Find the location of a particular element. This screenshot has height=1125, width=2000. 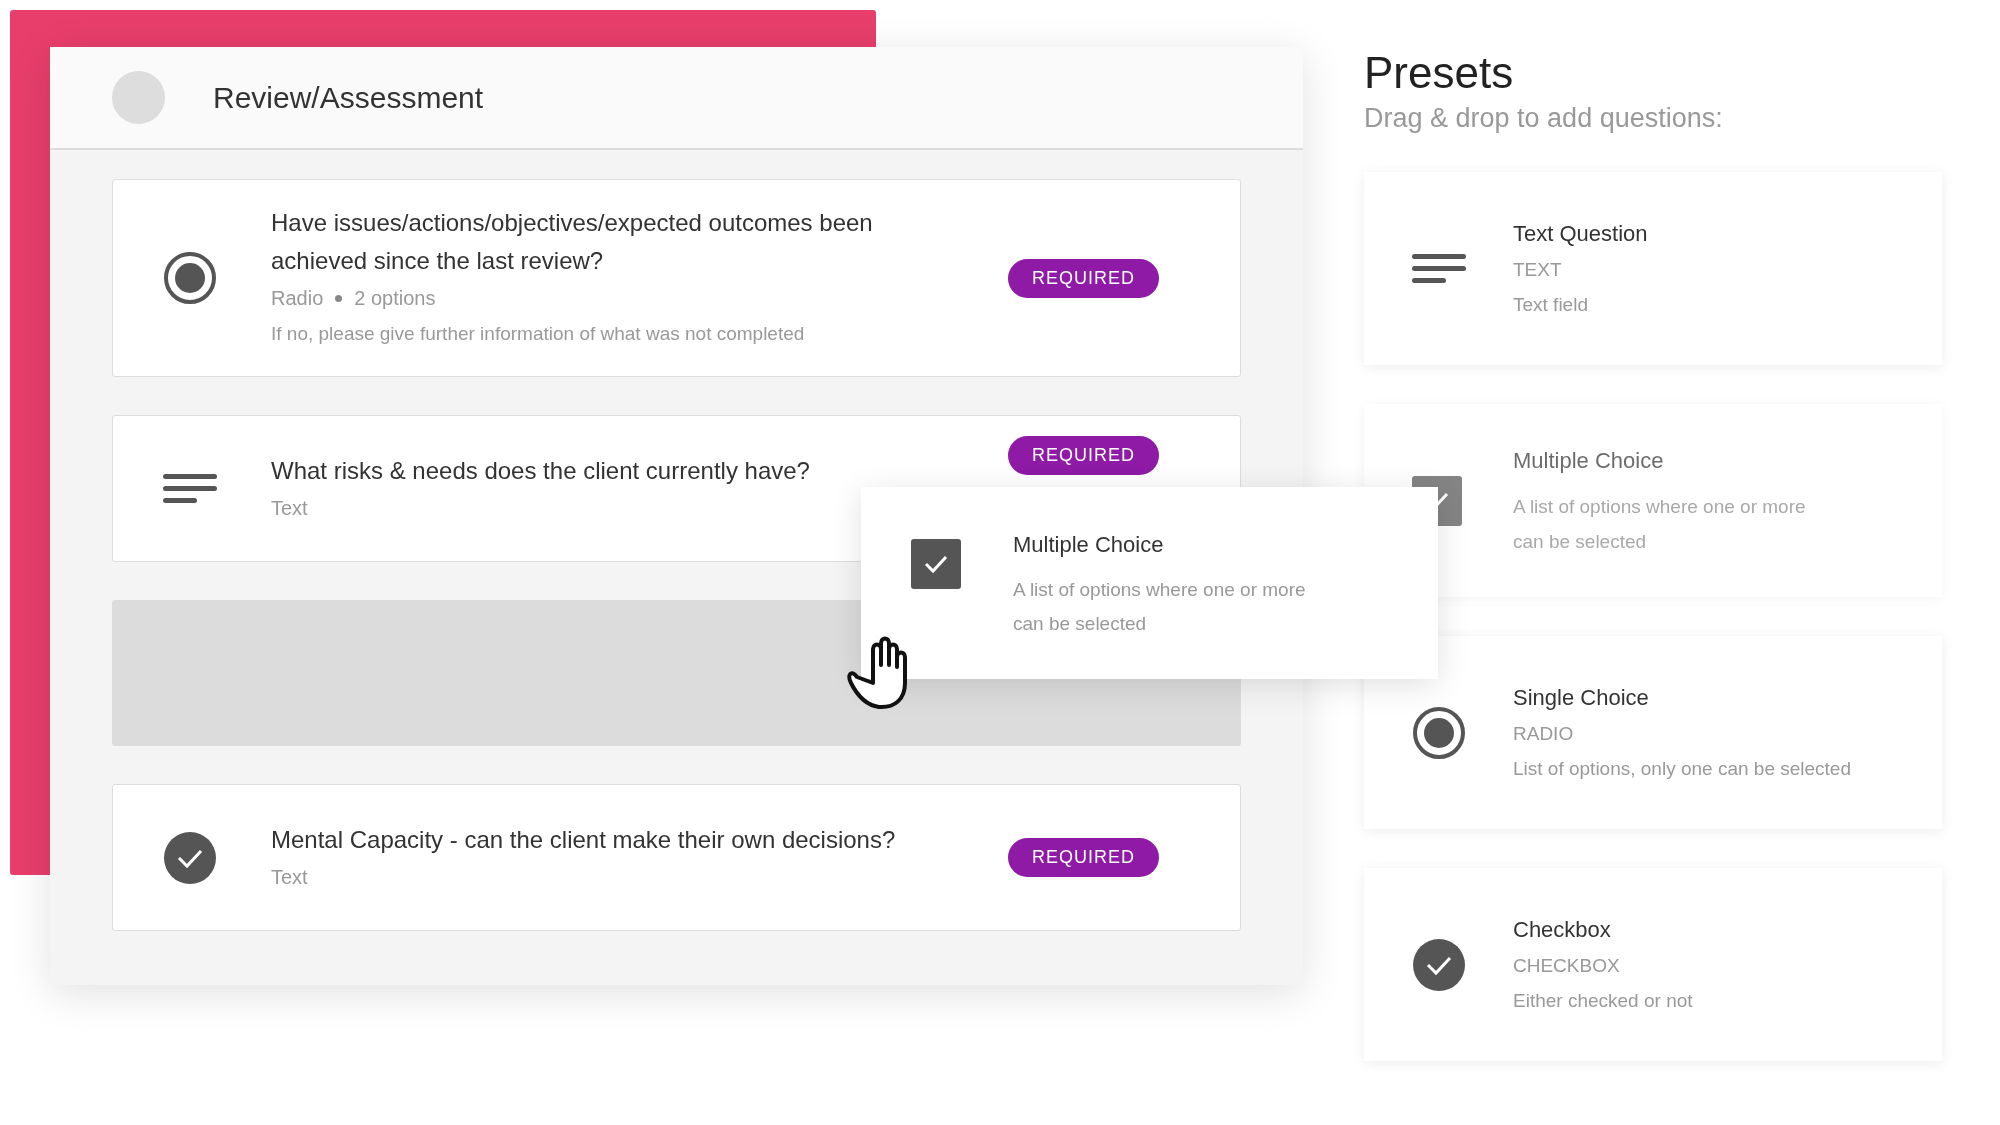

presets-subtitle: Drag & drop to add questions: is located at coordinates (1544, 118).